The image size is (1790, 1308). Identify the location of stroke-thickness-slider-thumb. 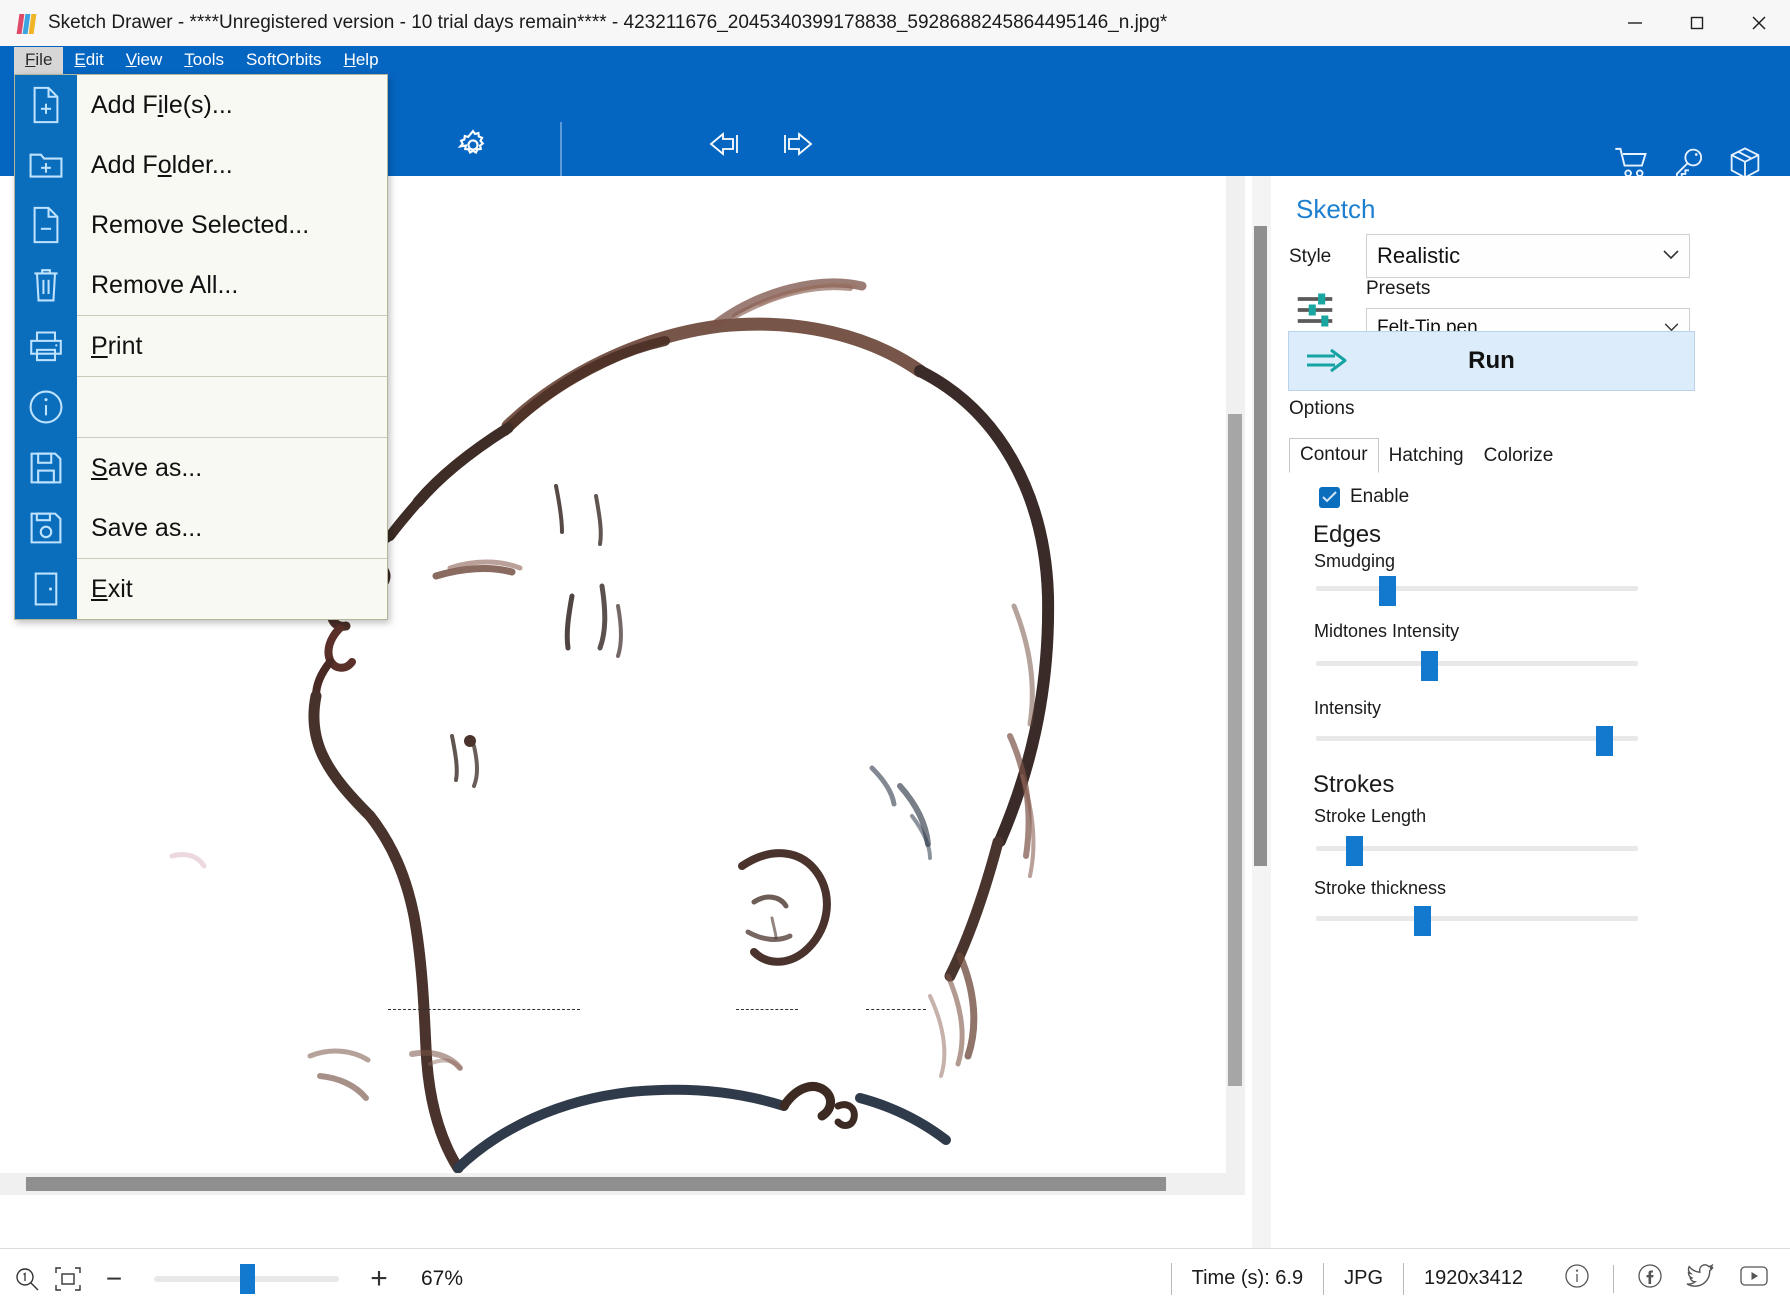
(1422, 921).